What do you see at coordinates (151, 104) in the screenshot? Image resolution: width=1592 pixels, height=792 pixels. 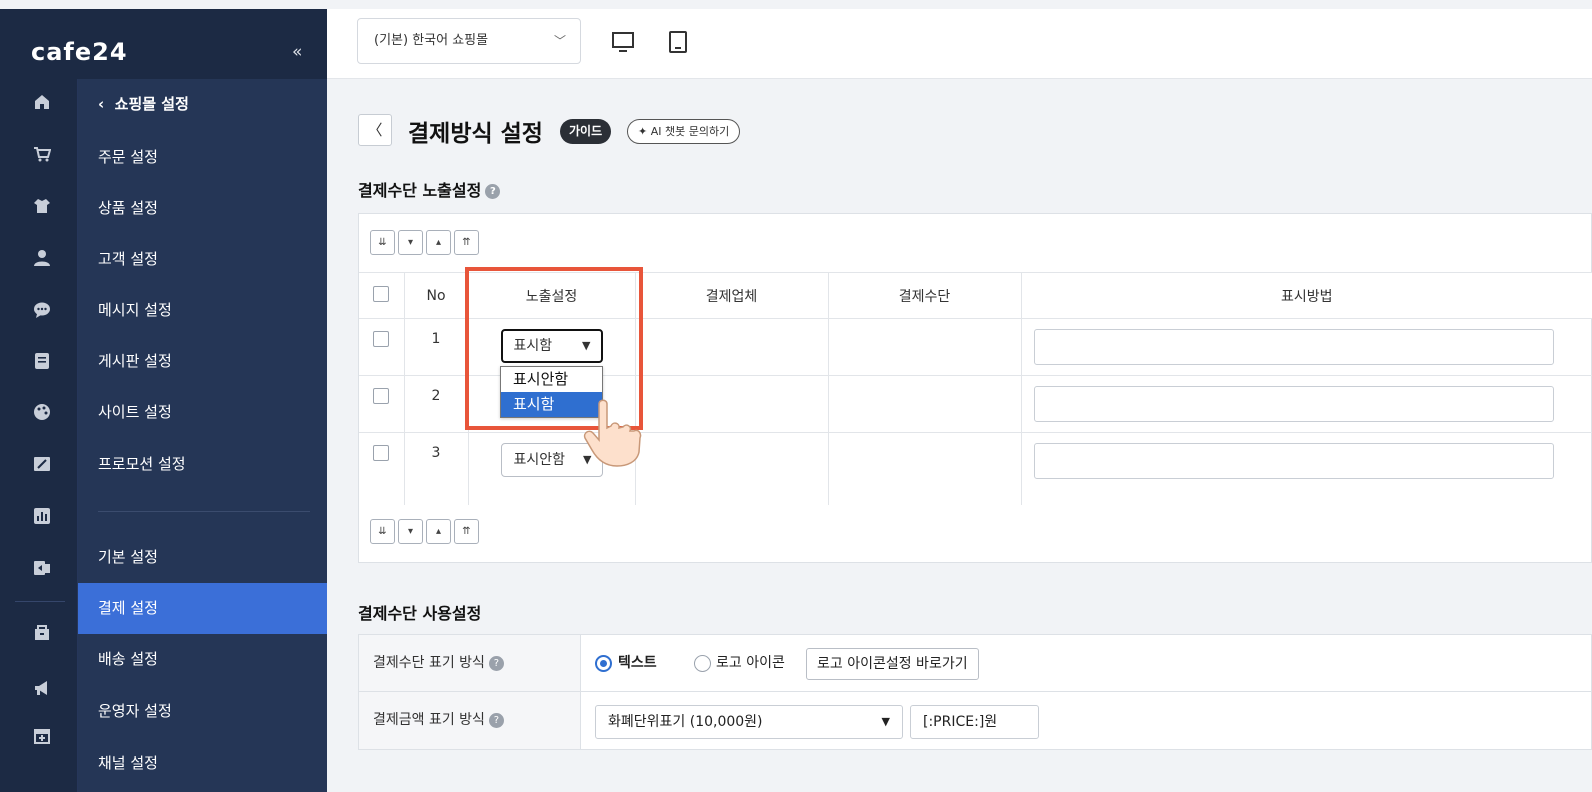 I see `menu-item-label: 쇼핑몰 설정` at bounding box center [151, 104].